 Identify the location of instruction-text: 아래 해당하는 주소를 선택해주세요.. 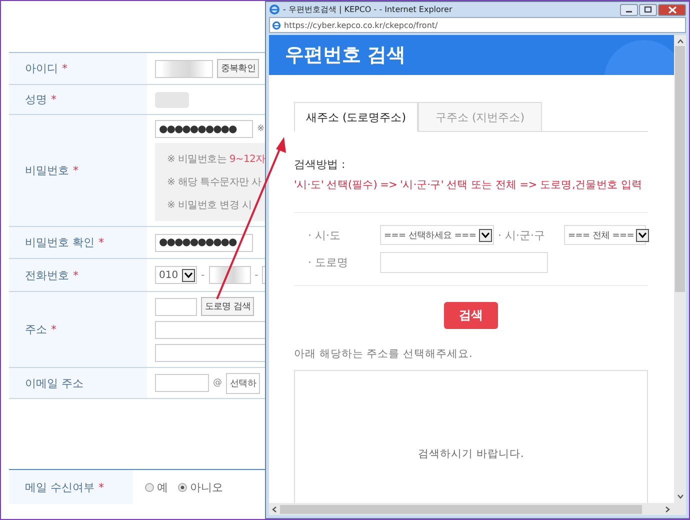
(384, 354).